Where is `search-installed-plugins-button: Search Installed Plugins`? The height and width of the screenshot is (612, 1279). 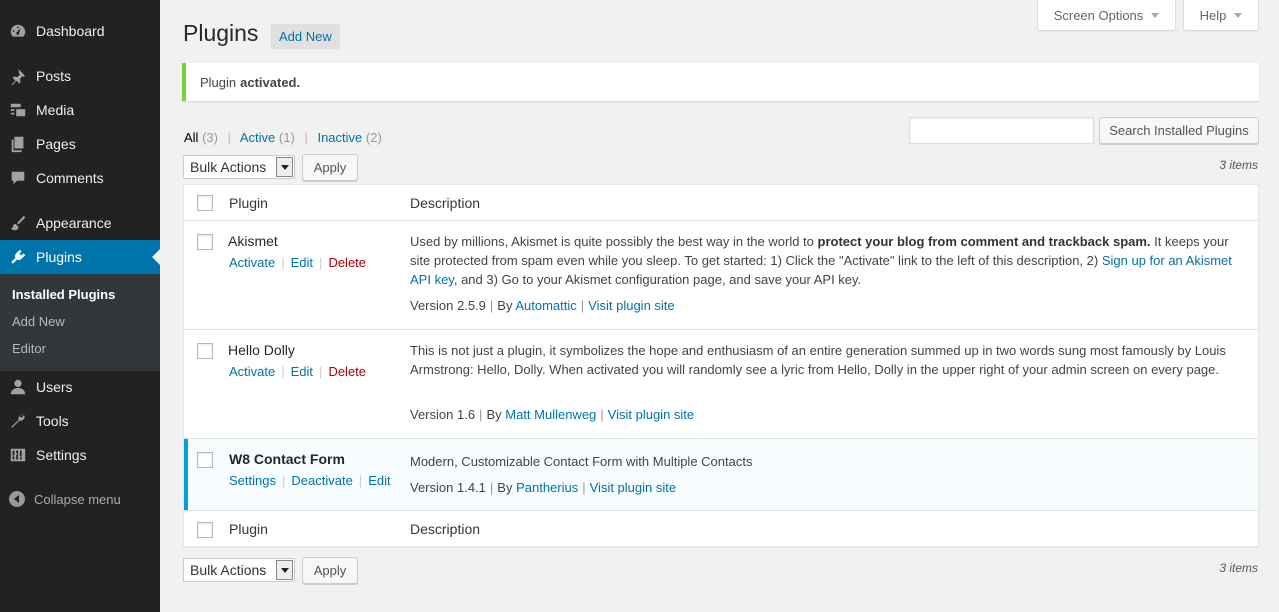 search-installed-plugins-button: Search Installed Plugins is located at coordinates (1179, 130).